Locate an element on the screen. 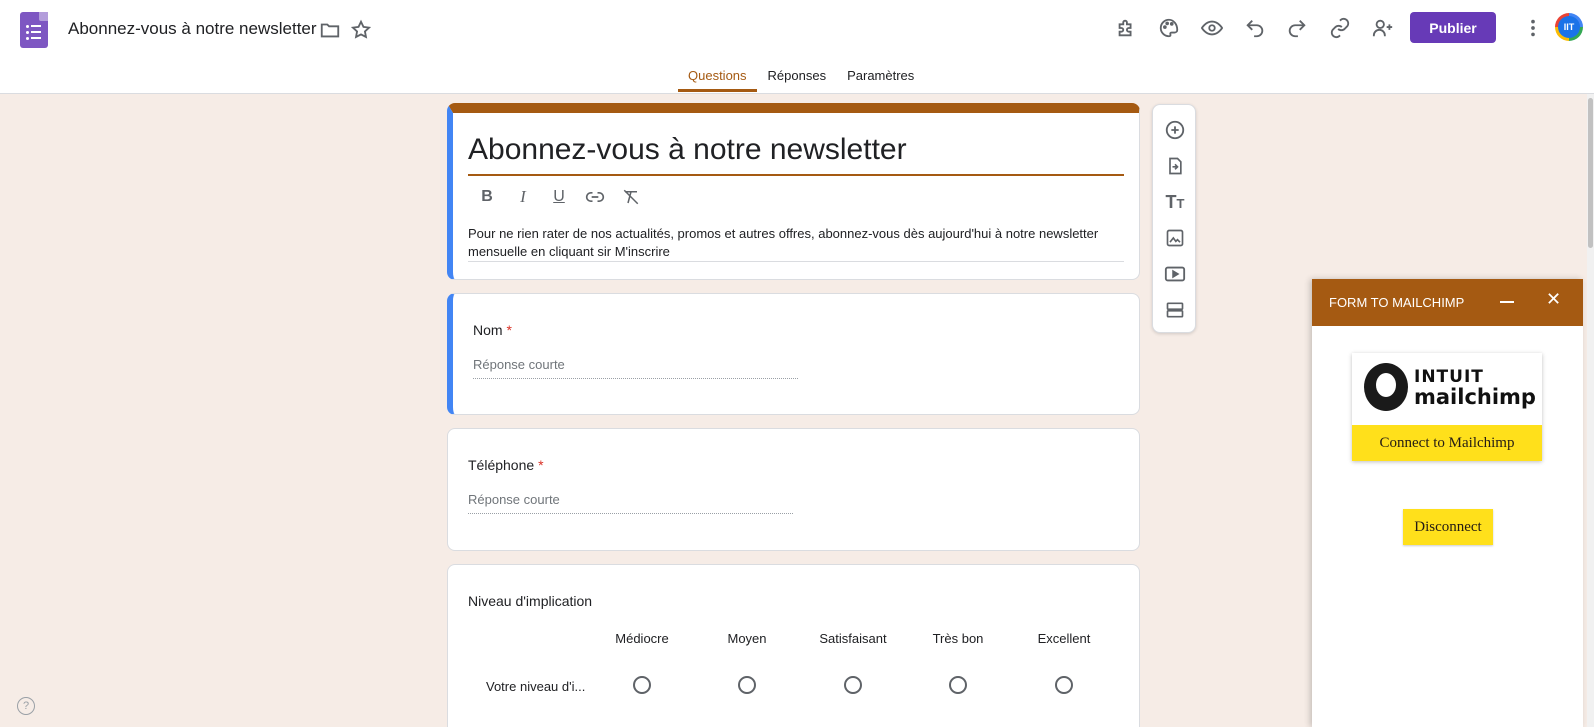 This screenshot has height=727, width=1594. format-toolbar: B I U is located at coordinates (559, 197).